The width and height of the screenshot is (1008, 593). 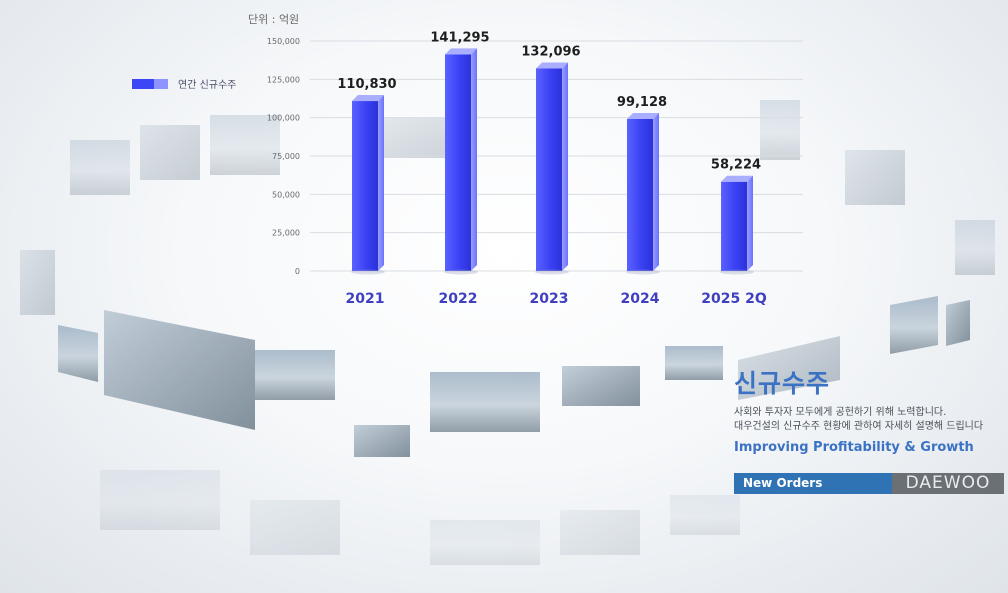 I want to click on bar-2024: 99,128, so click(x=642, y=185).